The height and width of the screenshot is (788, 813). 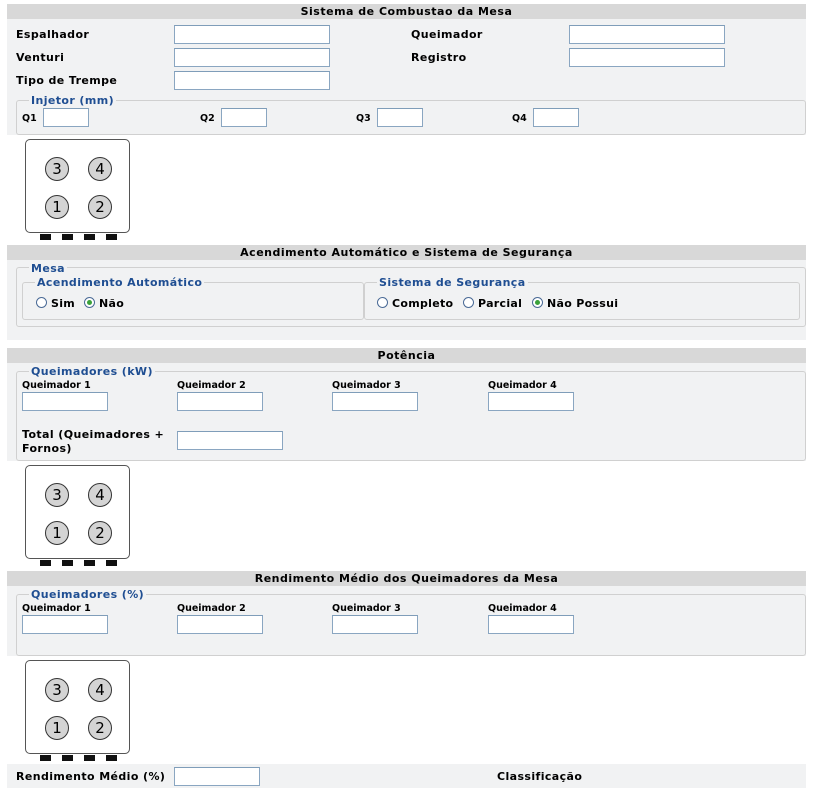 I want to click on q1-label: Q1, so click(x=29, y=118).